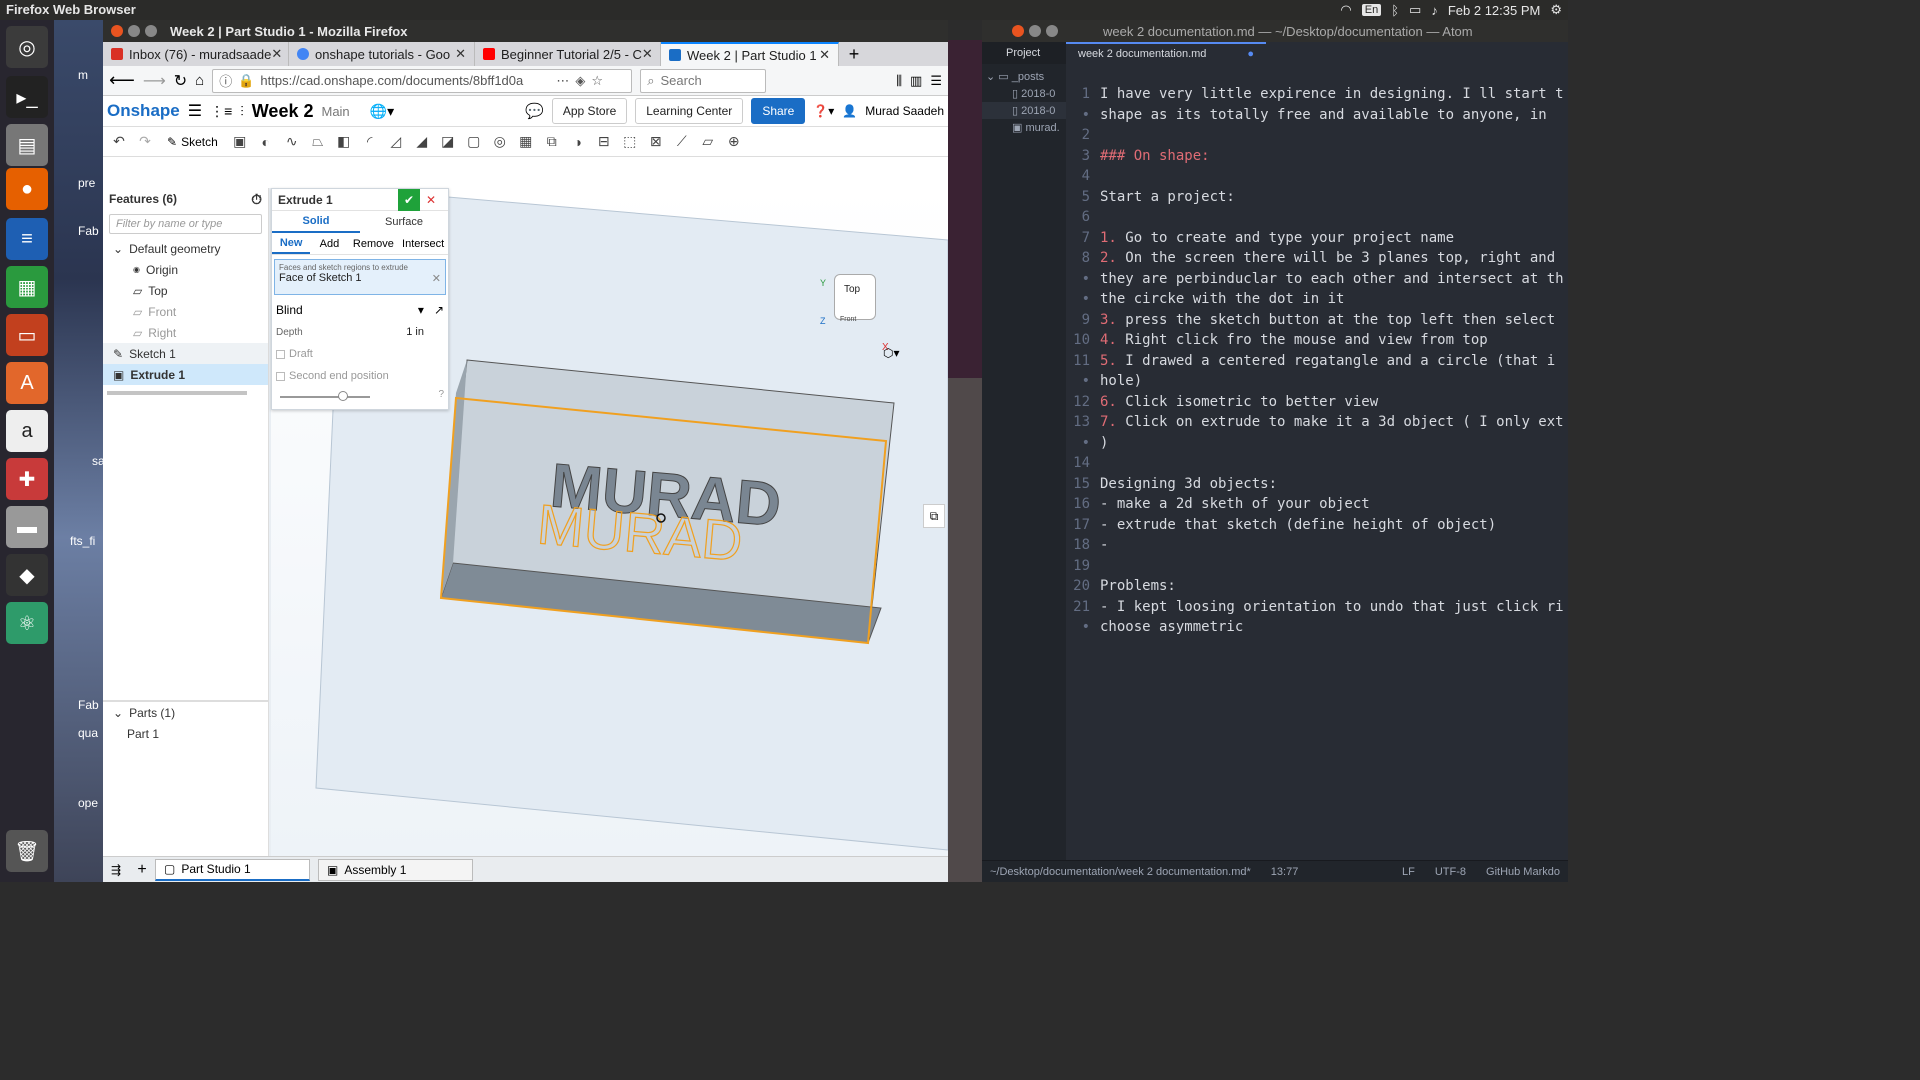  What do you see at coordinates (370, 142) in the screenshot?
I see `fillet-tool-icon: ◜` at bounding box center [370, 142].